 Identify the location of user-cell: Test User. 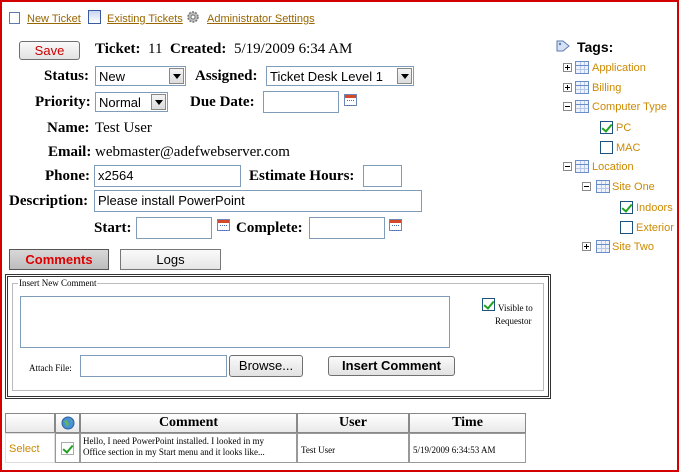
(318, 450).